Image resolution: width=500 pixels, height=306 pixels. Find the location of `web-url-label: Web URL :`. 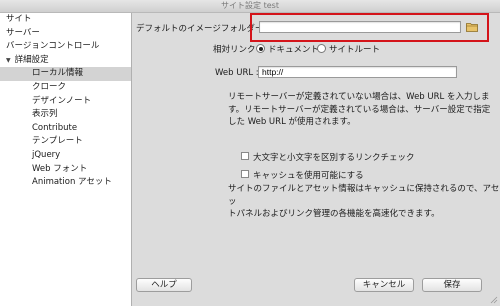

web-url-label: Web URL : is located at coordinates (237, 73).